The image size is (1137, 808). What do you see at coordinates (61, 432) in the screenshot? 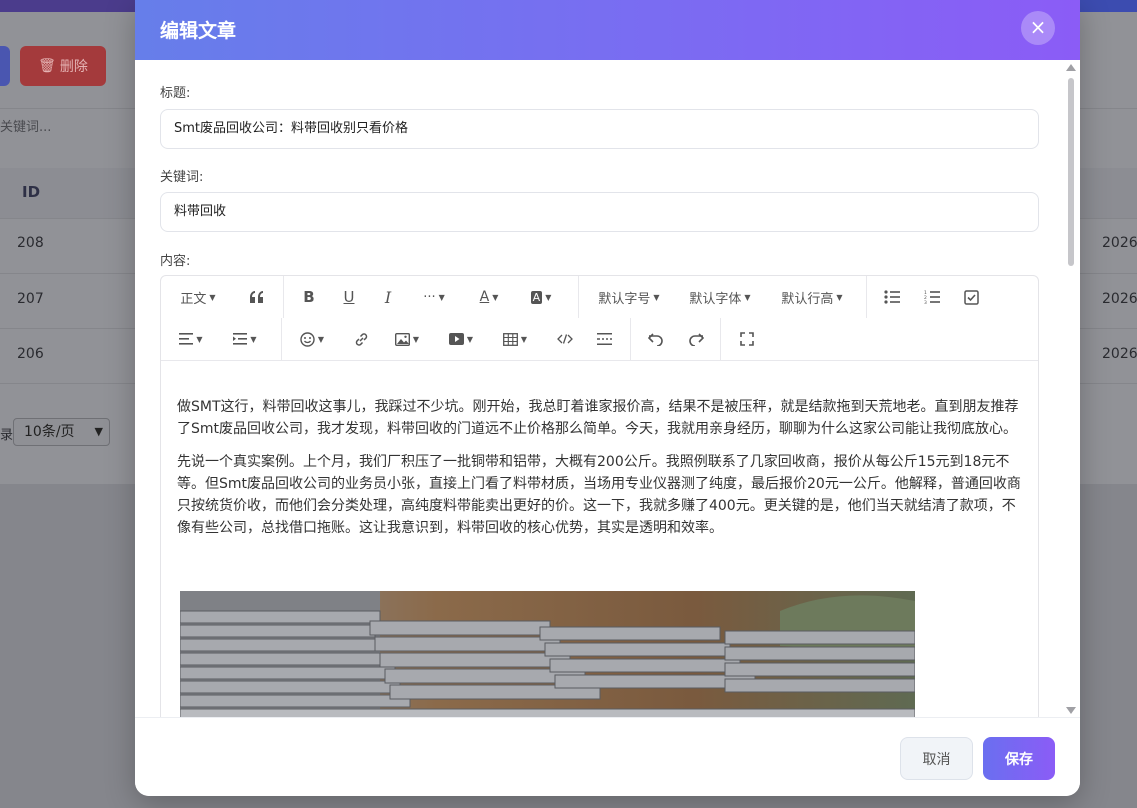
I see `page-size-select: 10条/页 ▼` at bounding box center [61, 432].